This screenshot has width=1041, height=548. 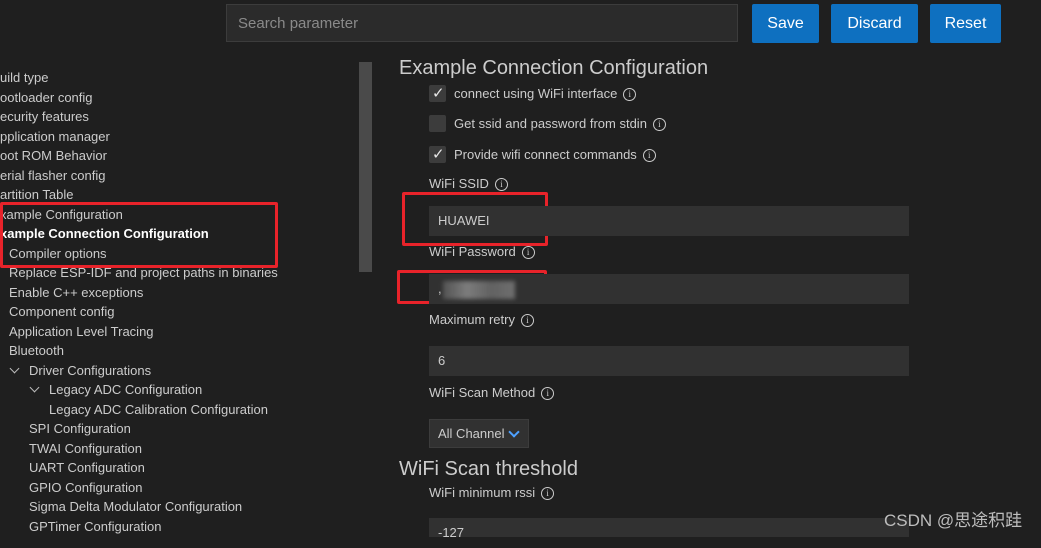 I want to click on tree-item-legacy-adc-configuration: Legacy ADC Configuration, so click(x=125, y=389).